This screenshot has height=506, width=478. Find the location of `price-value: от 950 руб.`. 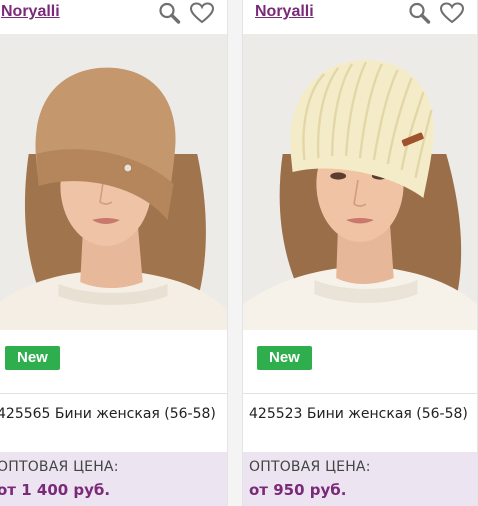

price-value: от 950 руб. is located at coordinates (298, 490).